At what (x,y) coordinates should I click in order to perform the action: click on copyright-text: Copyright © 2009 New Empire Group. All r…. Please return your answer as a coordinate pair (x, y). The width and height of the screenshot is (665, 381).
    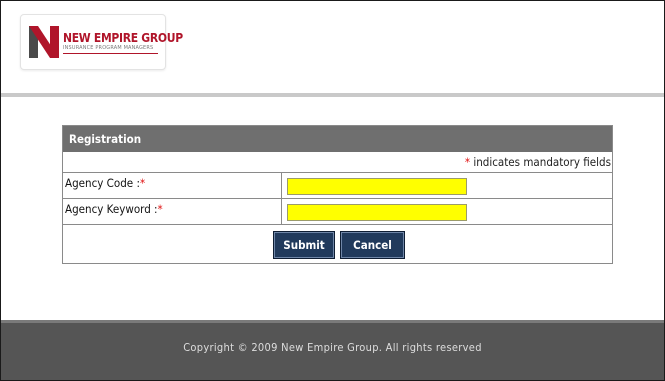
    Looking at the image, I should click on (332, 347).